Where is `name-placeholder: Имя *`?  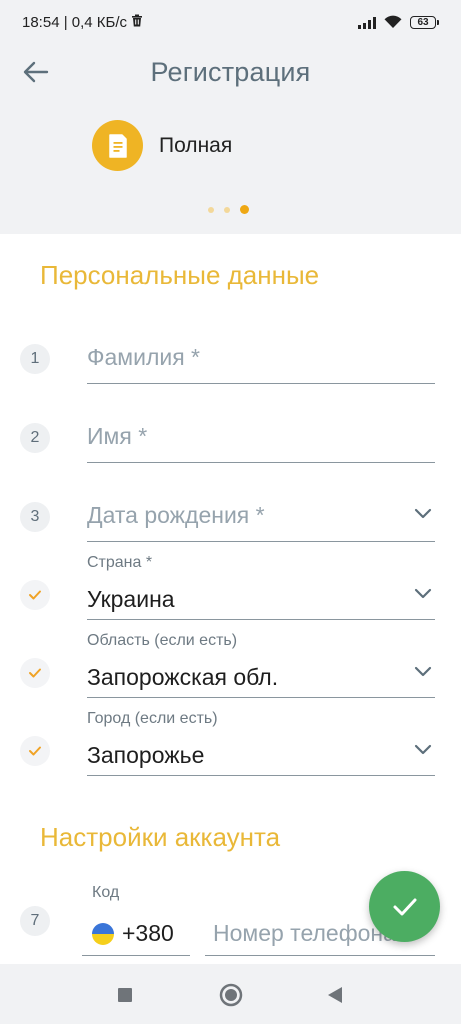
name-placeholder: Имя * is located at coordinates (117, 436).